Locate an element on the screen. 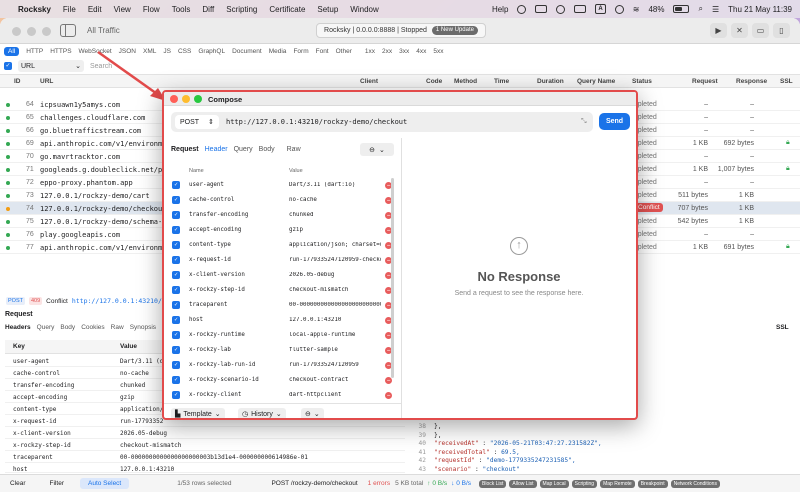 This screenshot has width=800, height=492. header-row: ✓ x-rockzy-client dart-httpclient − is located at coordinates (282, 394).